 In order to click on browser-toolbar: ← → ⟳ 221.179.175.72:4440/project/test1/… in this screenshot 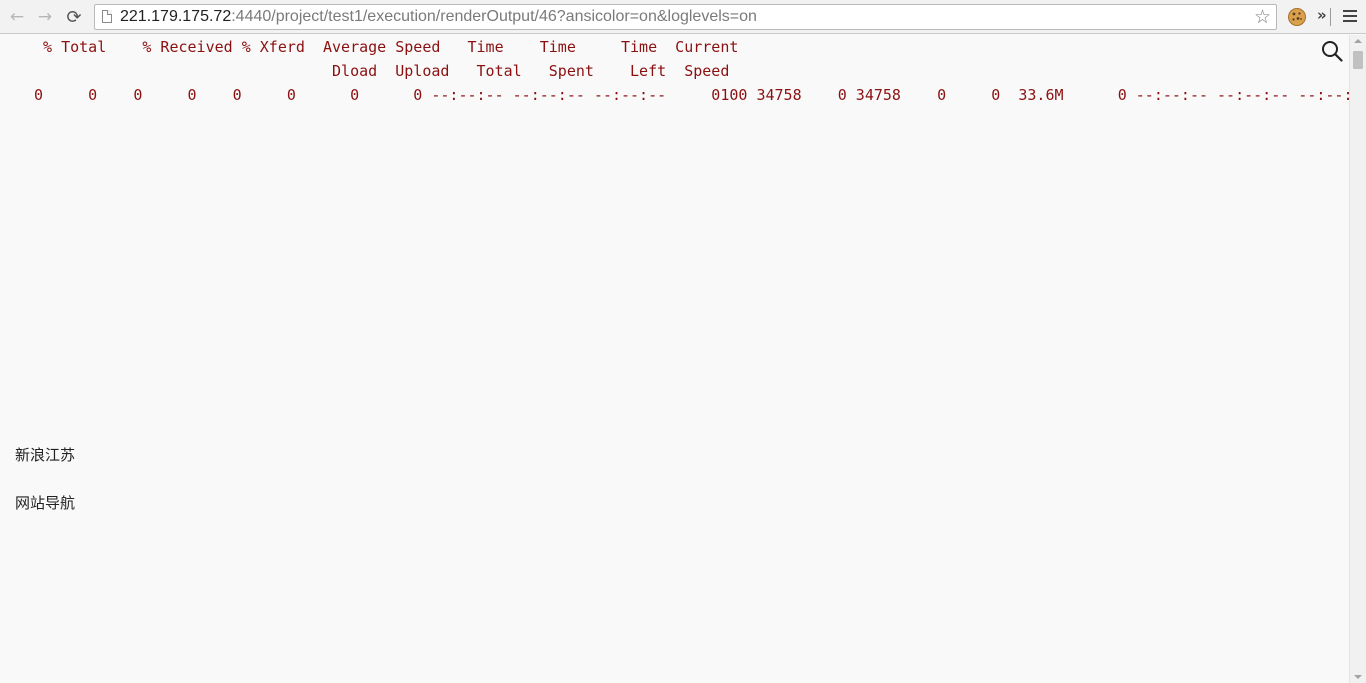, I will do `click(683, 17)`.